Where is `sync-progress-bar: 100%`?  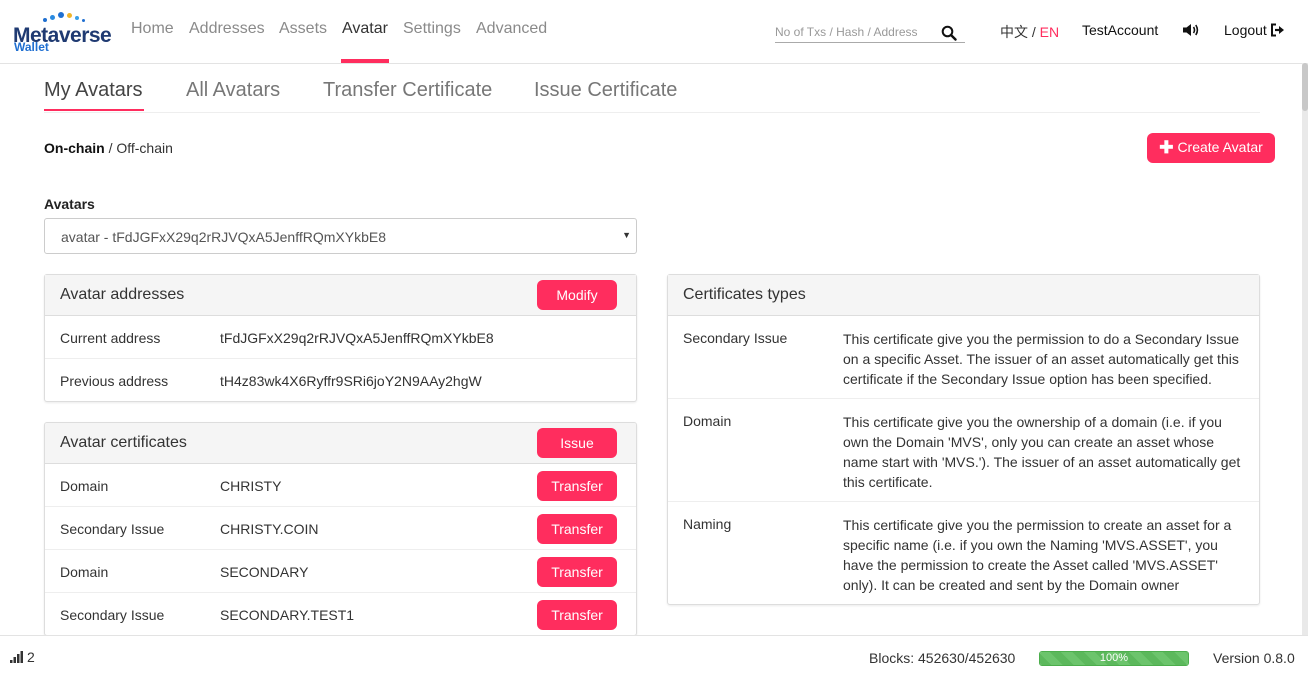 sync-progress-bar: 100% is located at coordinates (1114, 658).